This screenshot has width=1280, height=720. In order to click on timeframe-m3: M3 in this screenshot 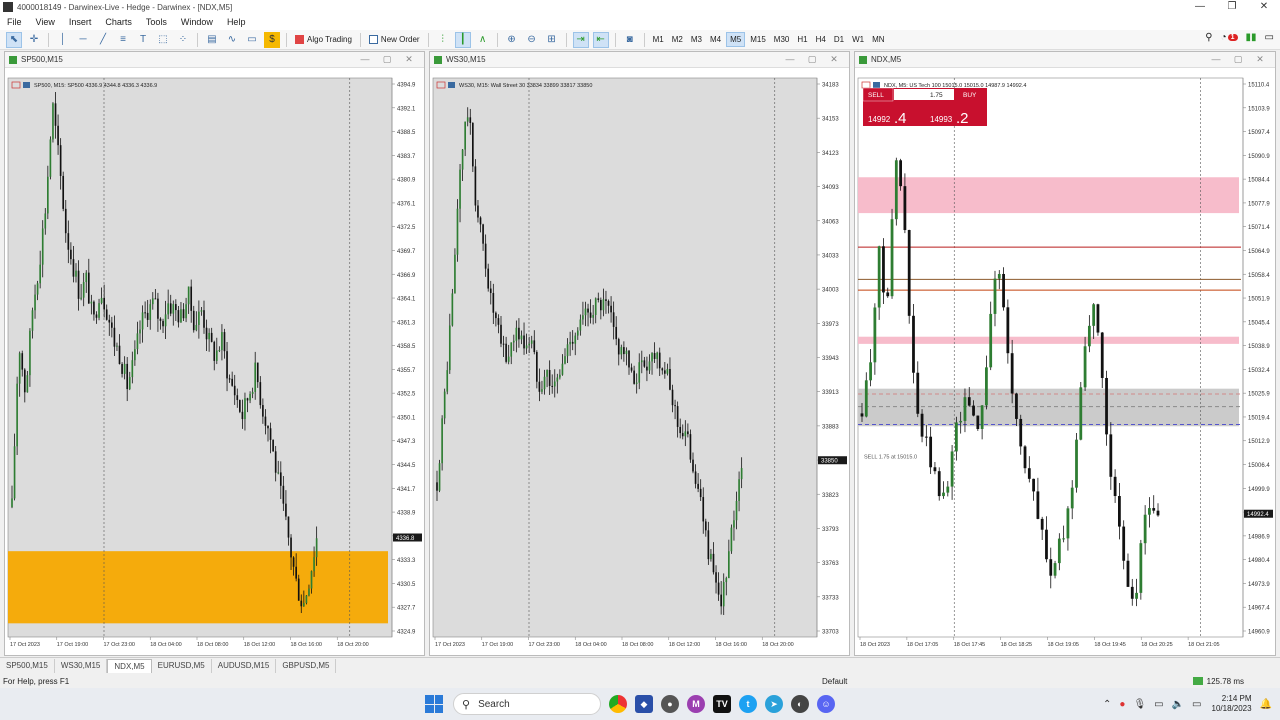, I will do `click(696, 39)`.